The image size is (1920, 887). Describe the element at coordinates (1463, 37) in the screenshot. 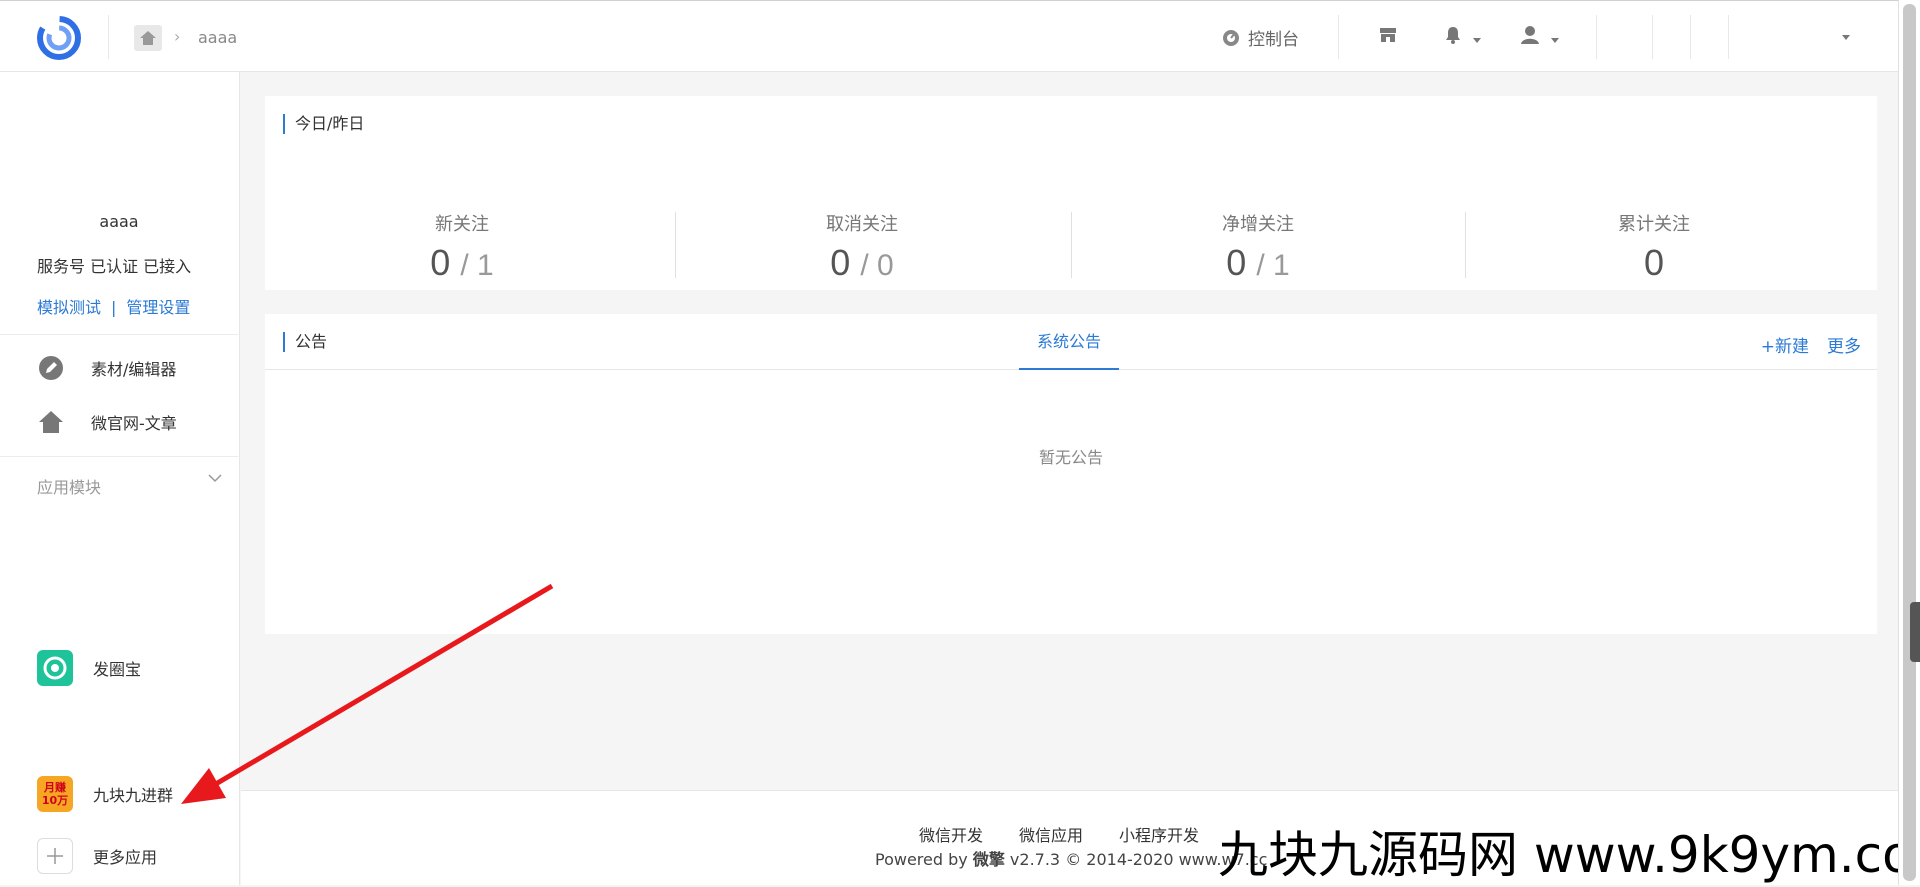

I see `notifications-button` at that location.